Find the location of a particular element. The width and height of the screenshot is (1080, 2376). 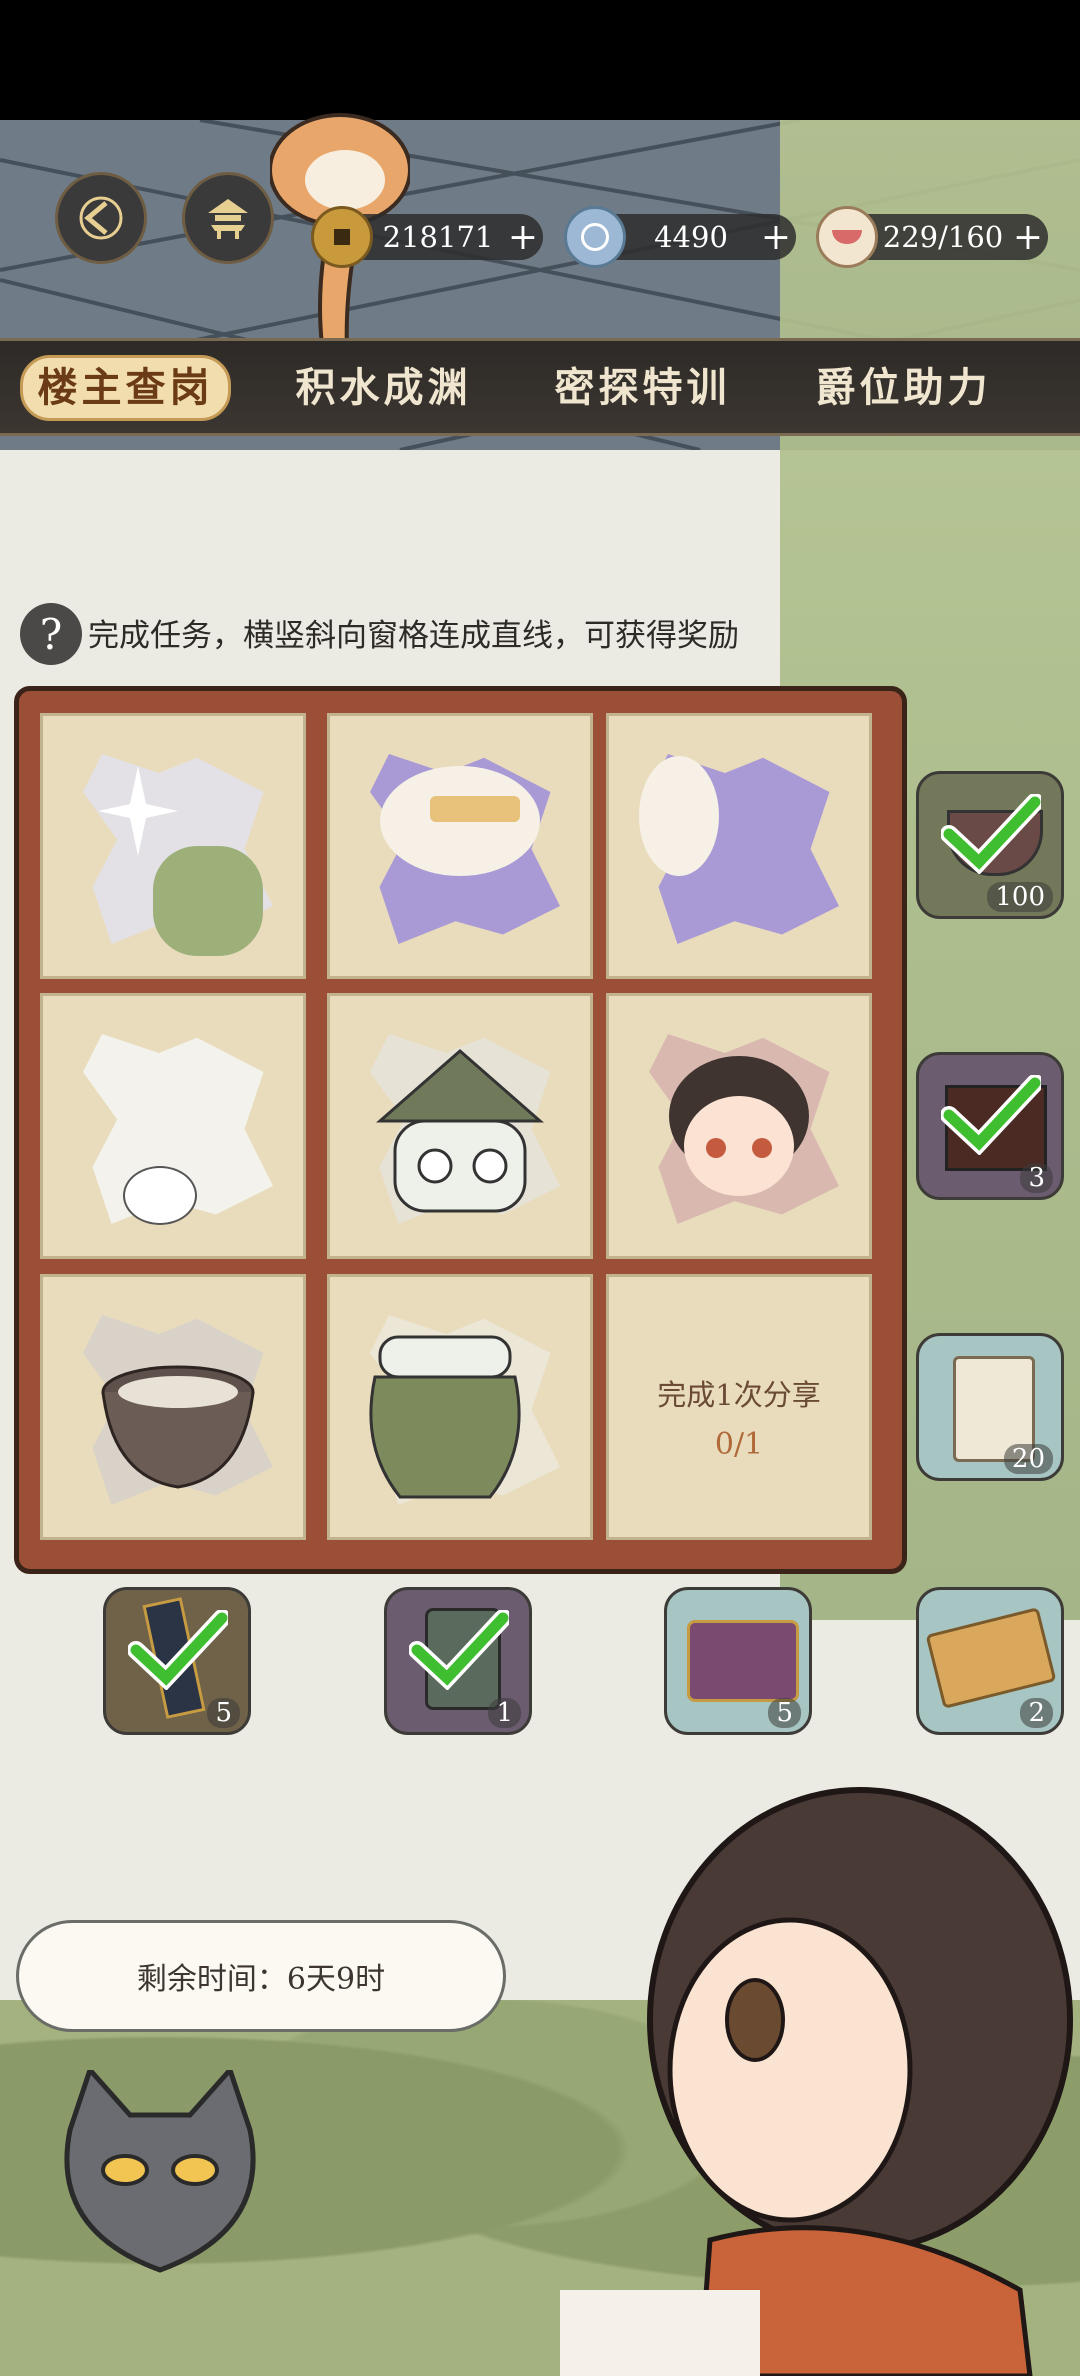

currency-silver-value: 4490 is located at coordinates (691, 237).